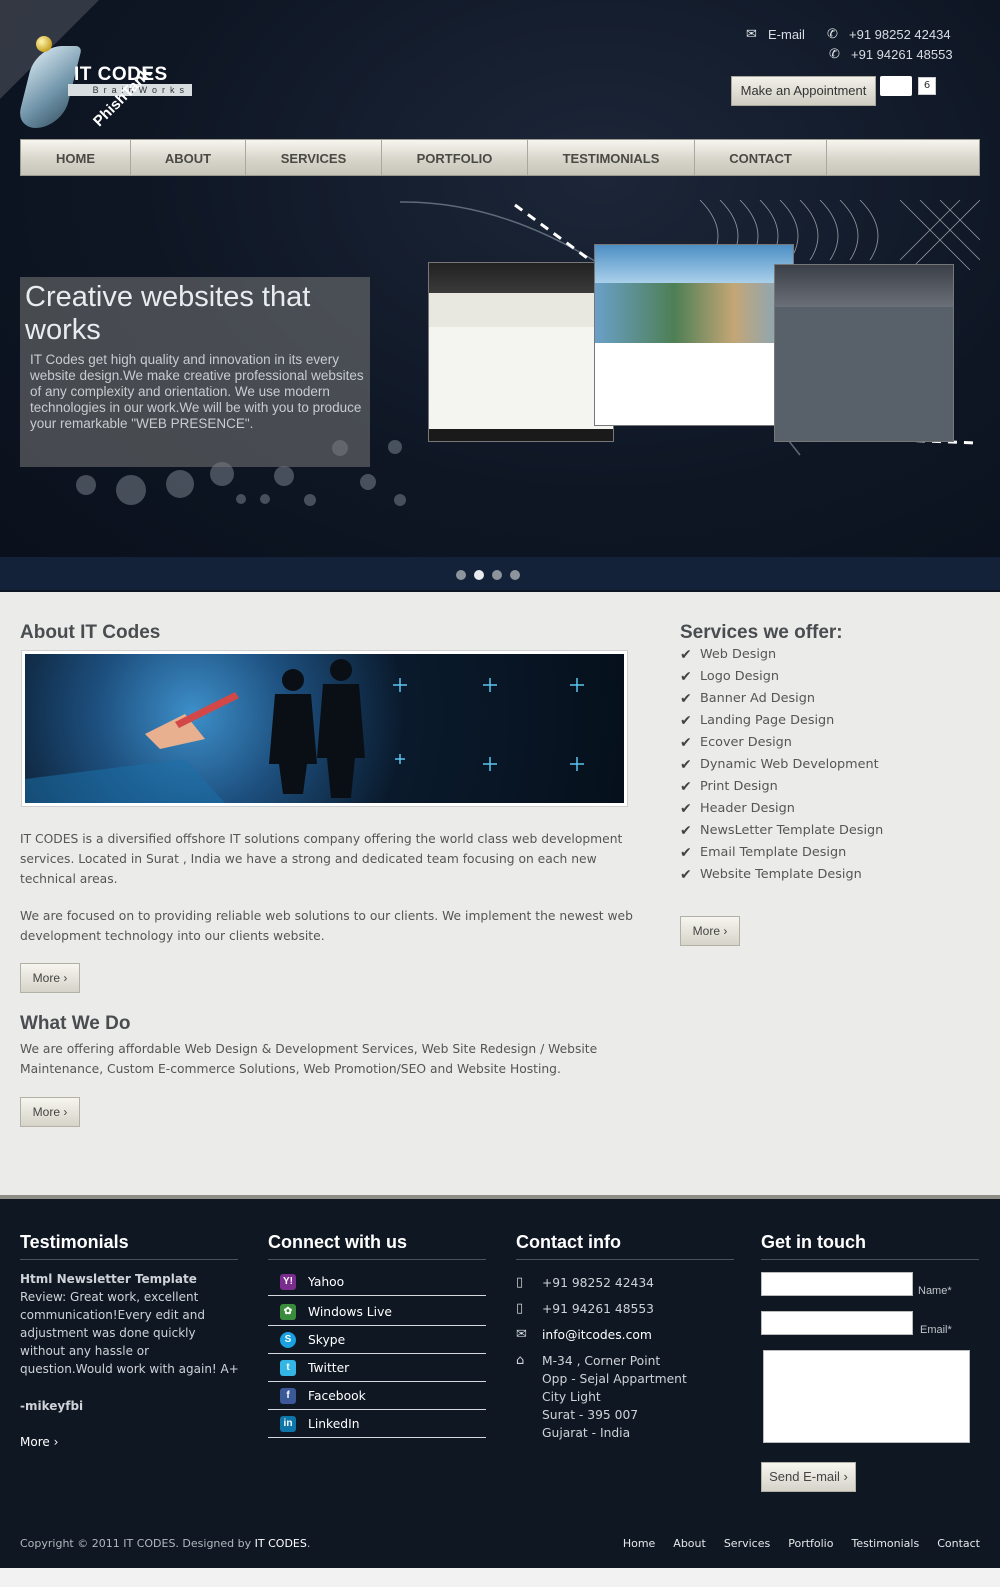 This screenshot has height=1587, width=1000. I want to click on connect-linkedin: in LinkedIn, so click(377, 1424).